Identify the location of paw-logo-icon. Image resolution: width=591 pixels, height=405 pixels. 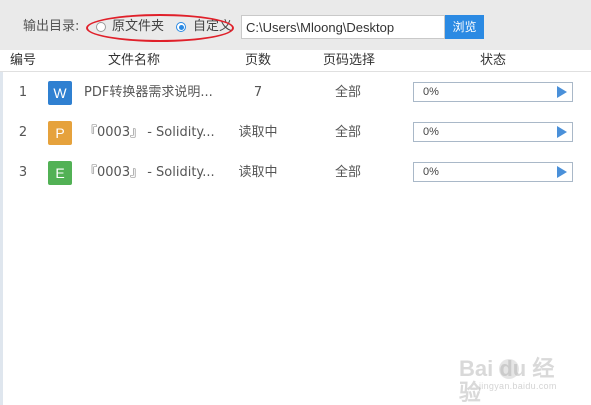
(509, 369).